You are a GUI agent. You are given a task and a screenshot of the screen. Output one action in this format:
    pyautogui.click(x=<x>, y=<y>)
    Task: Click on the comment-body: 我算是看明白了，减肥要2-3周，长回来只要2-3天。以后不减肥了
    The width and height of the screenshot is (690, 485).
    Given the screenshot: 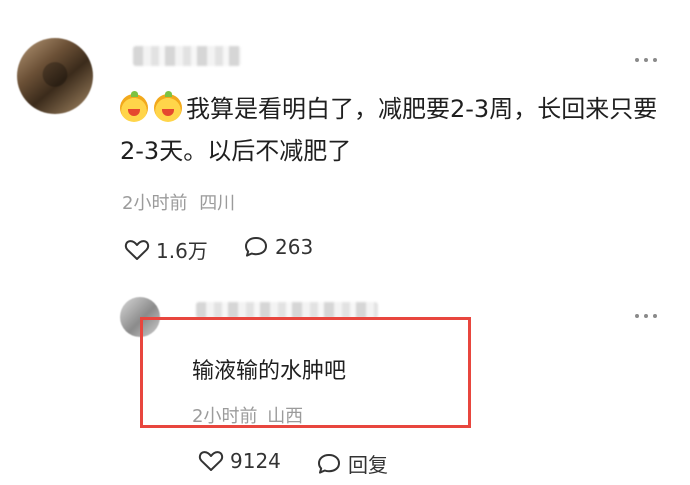 What is the action you would take?
    pyautogui.click(x=395, y=130)
    